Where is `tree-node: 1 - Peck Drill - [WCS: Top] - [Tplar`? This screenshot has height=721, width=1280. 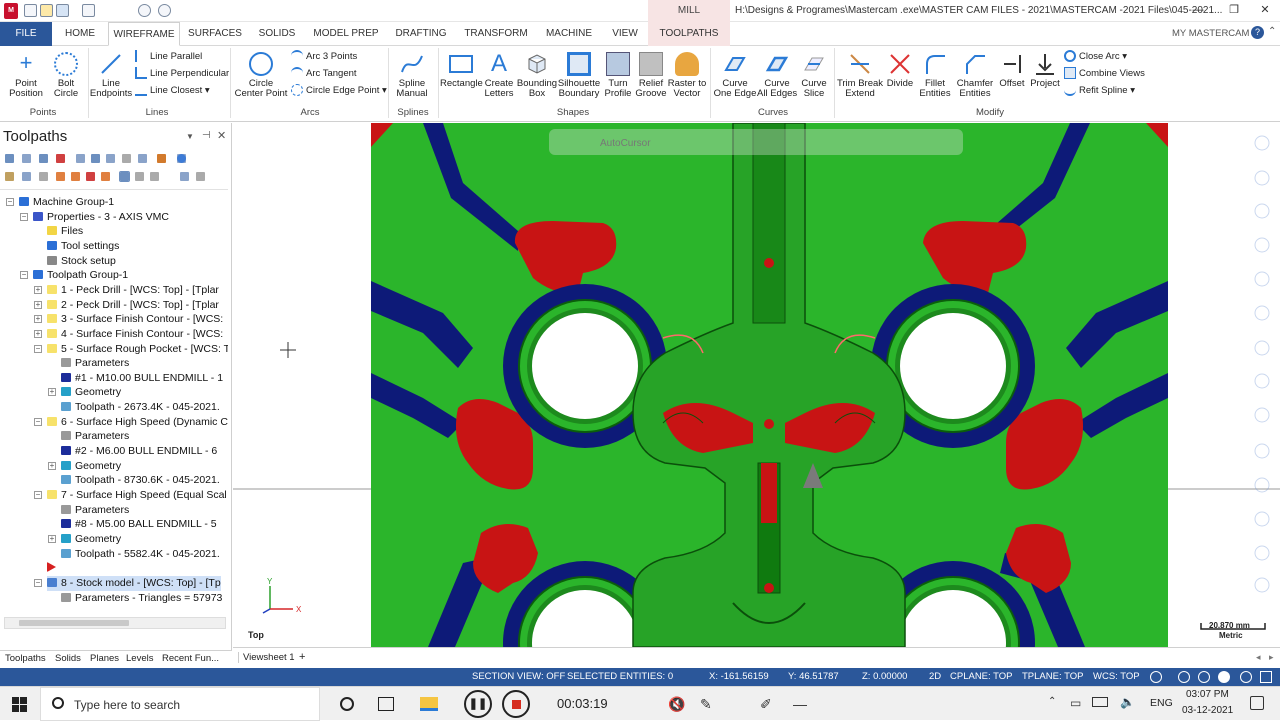 tree-node: 1 - Peck Drill - [WCS: Top] - [Tplar is located at coordinates (133, 290).